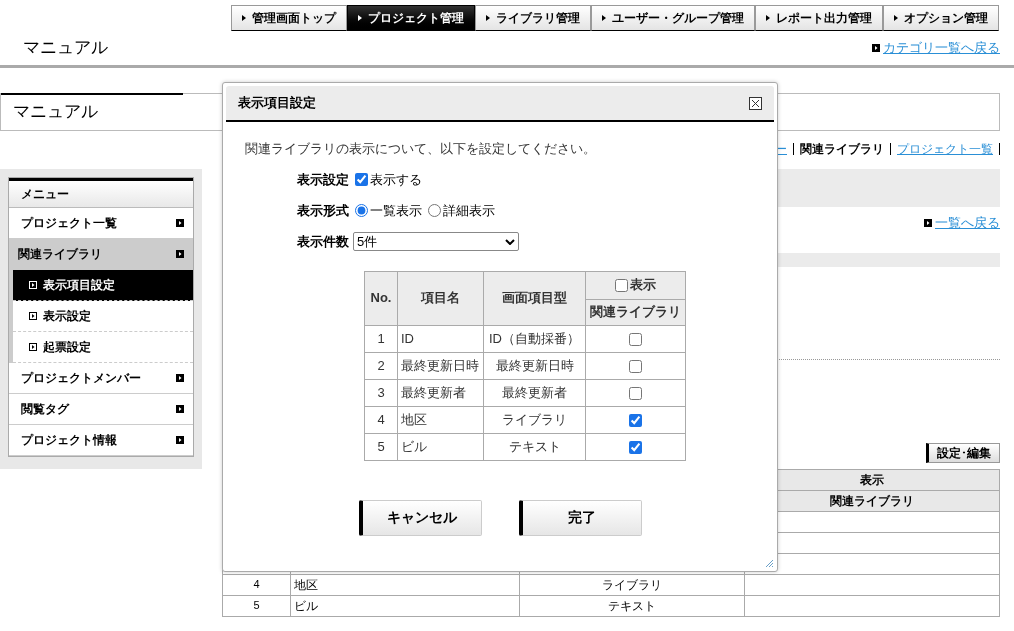 The height and width of the screenshot is (631, 1014). Describe the element at coordinates (421, 149) in the screenshot. I see `dialog-description: 関連ライブラリの表示について、以下を設定してください。` at that location.